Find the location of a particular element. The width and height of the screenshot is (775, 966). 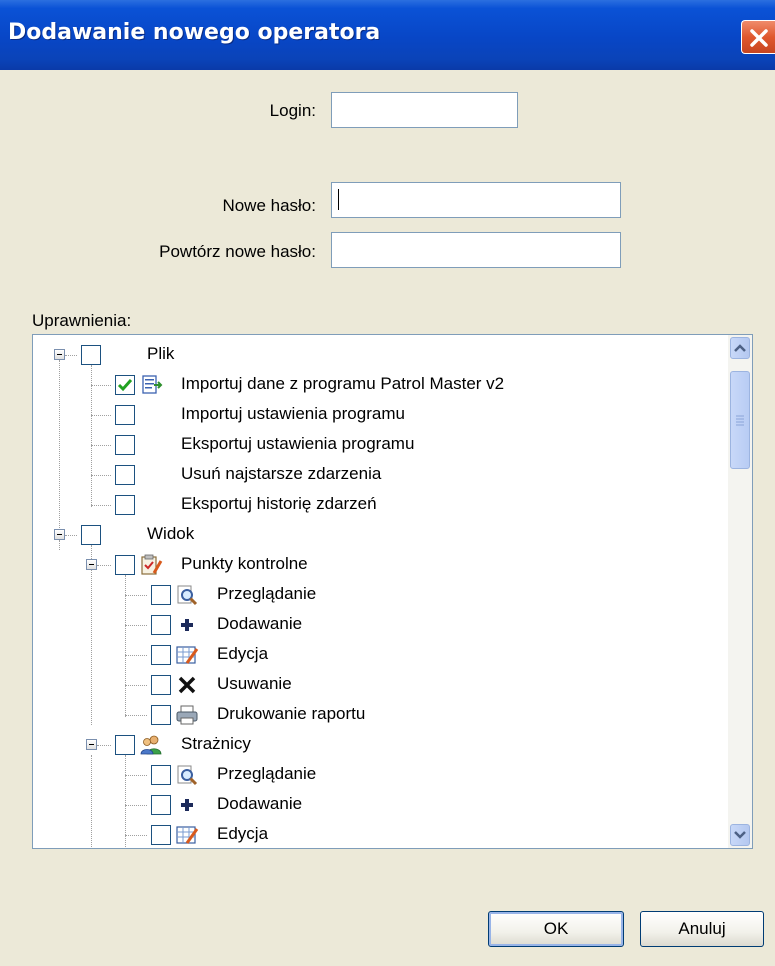

tree-node-label: Widok is located at coordinates (171, 533).